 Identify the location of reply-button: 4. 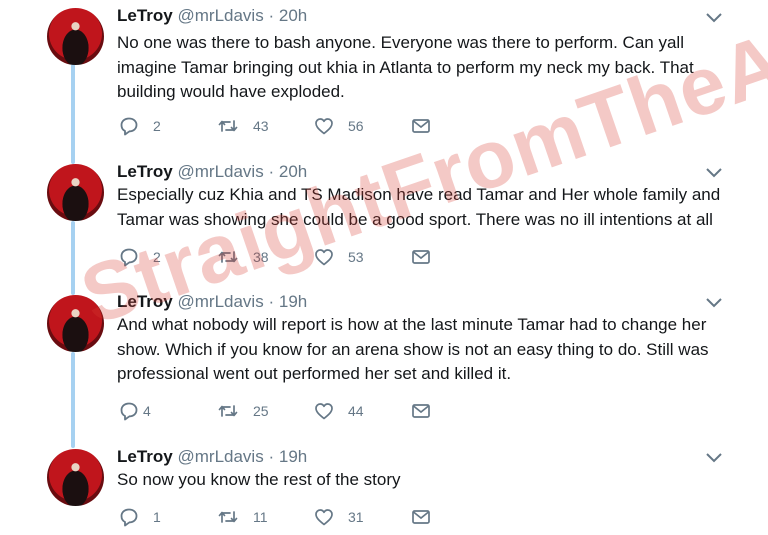
(135, 411).